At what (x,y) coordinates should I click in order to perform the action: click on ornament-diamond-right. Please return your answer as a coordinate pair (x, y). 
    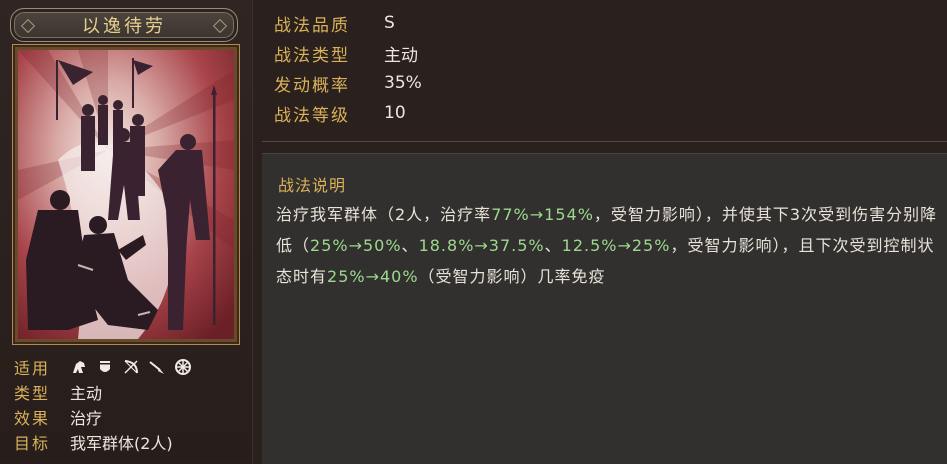
    Looking at the image, I should click on (220, 26).